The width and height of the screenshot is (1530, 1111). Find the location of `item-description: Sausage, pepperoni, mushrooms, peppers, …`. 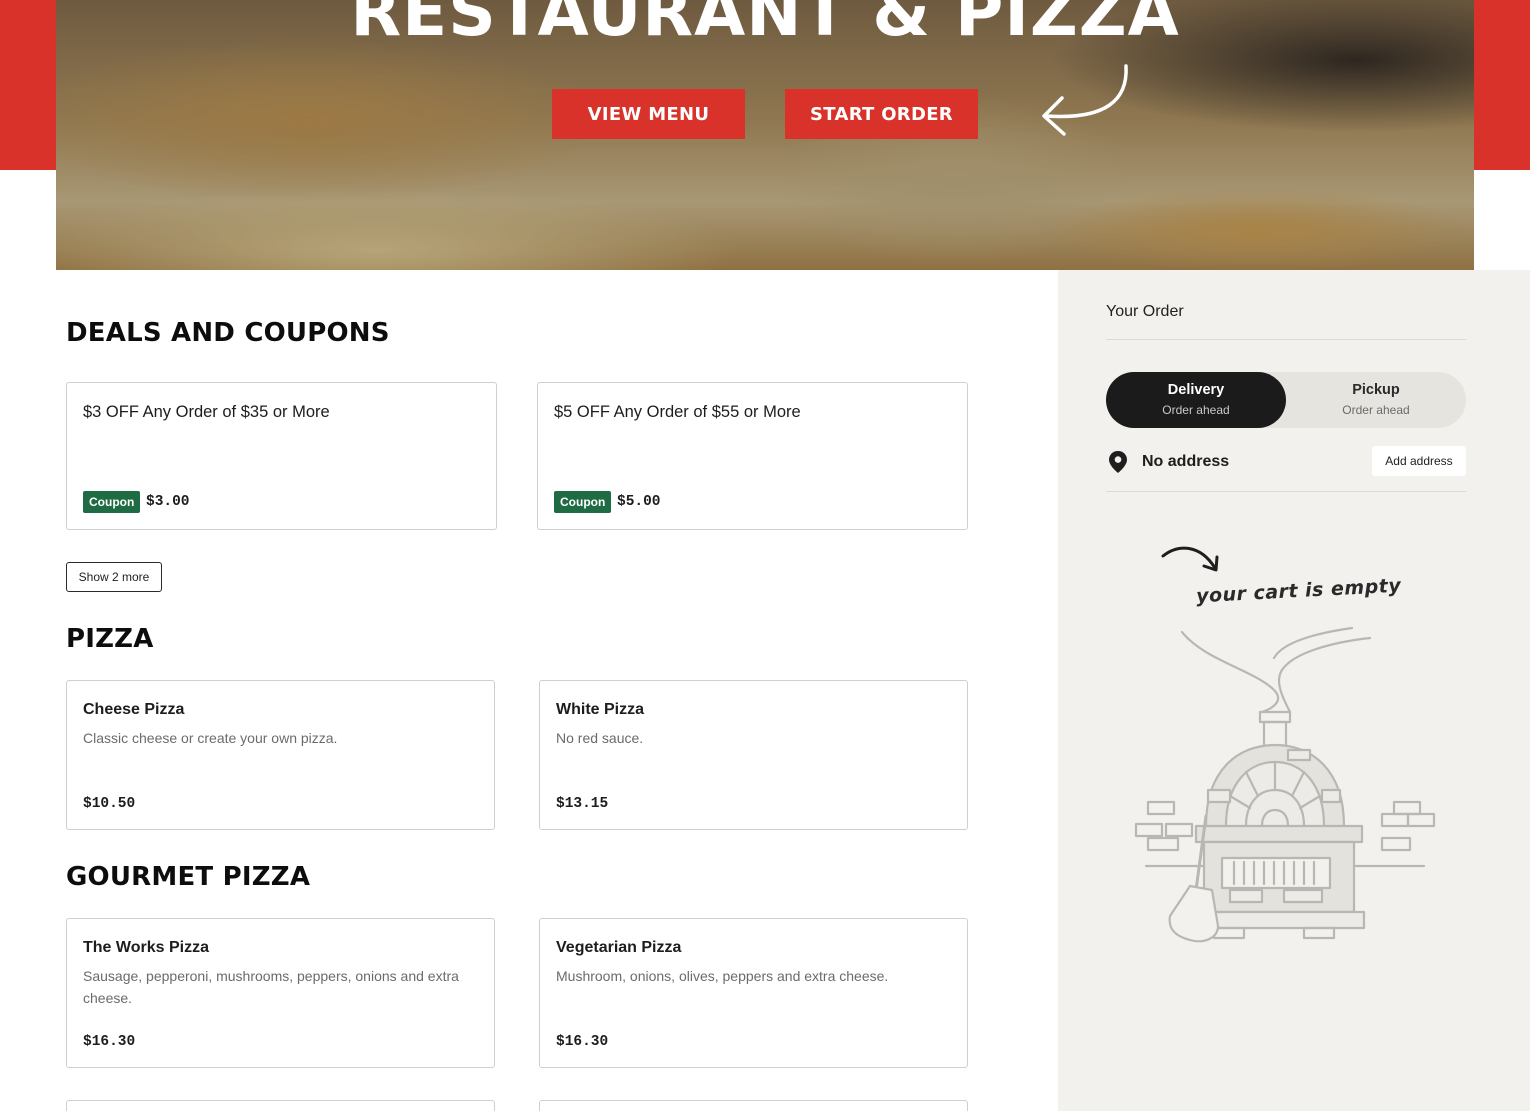

item-description: Sausage, pepperoni, mushrooms, peppers, … is located at coordinates (271, 987).